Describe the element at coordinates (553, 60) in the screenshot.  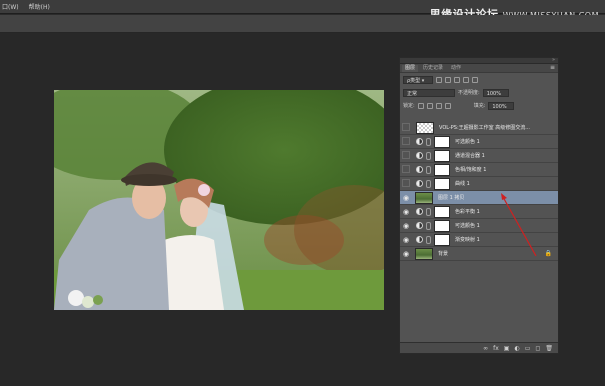
I see `collapse-icon: »` at that location.